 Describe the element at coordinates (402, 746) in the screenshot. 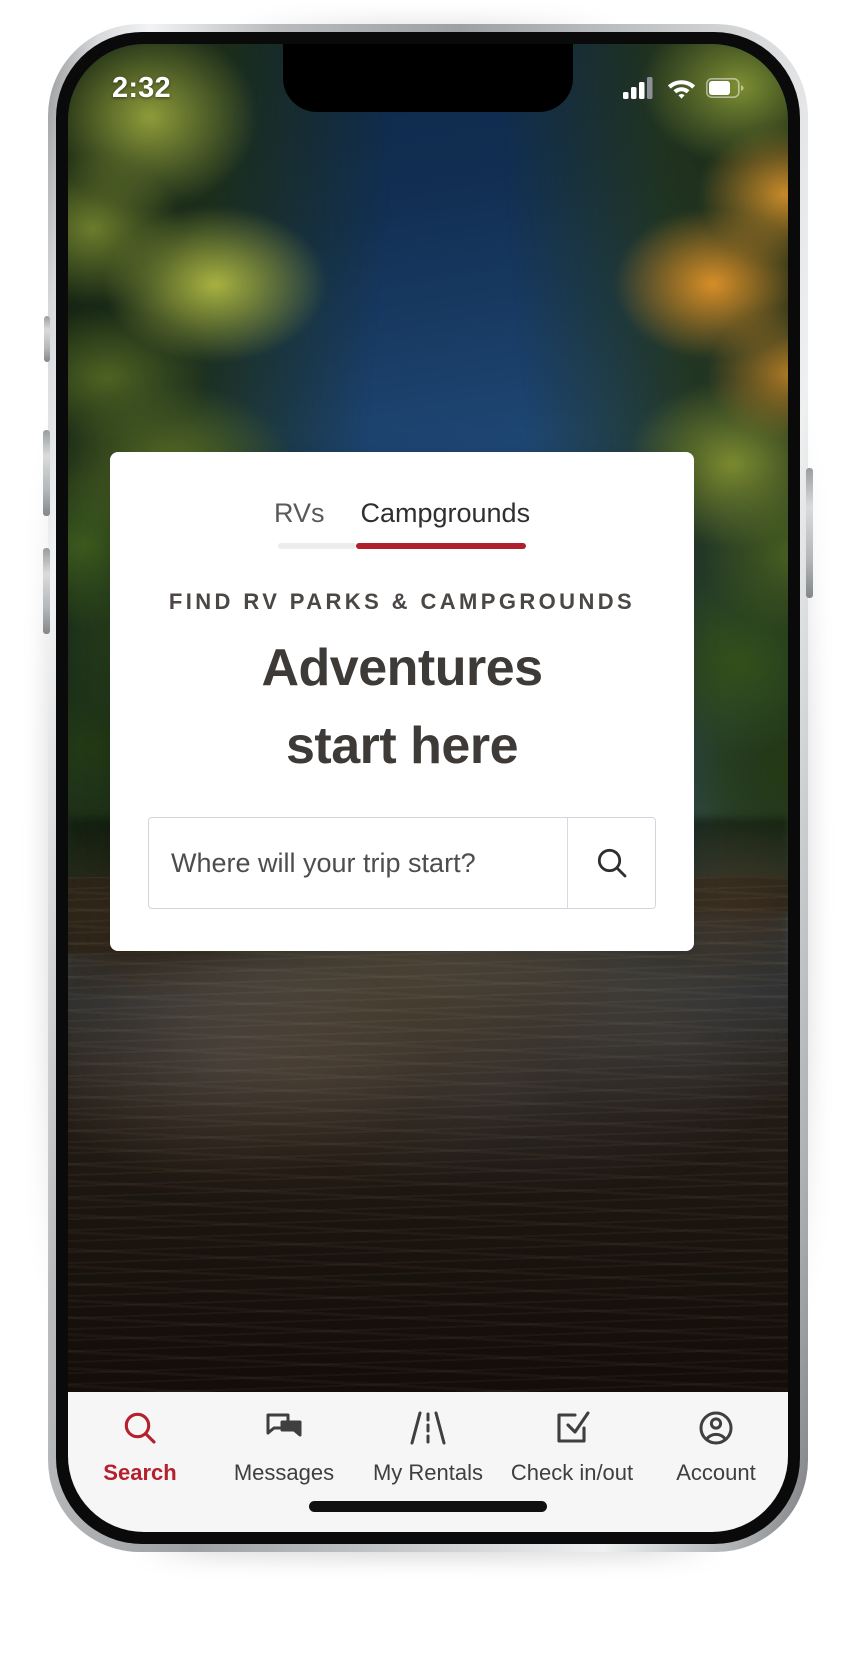

I see `headline-line-2: start here` at that location.